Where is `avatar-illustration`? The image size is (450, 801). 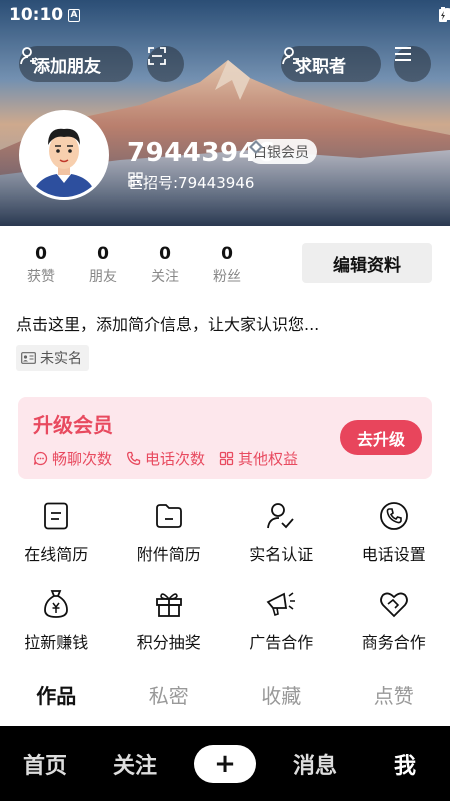
avatar-illustration is located at coordinates (64, 155).